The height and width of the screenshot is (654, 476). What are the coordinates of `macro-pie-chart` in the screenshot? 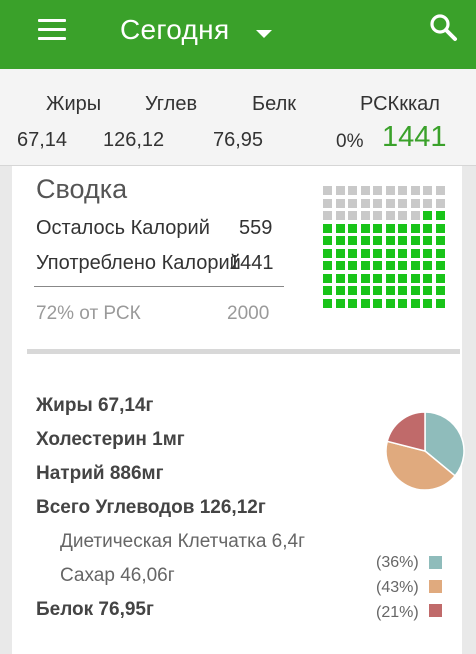 It's located at (425, 451).